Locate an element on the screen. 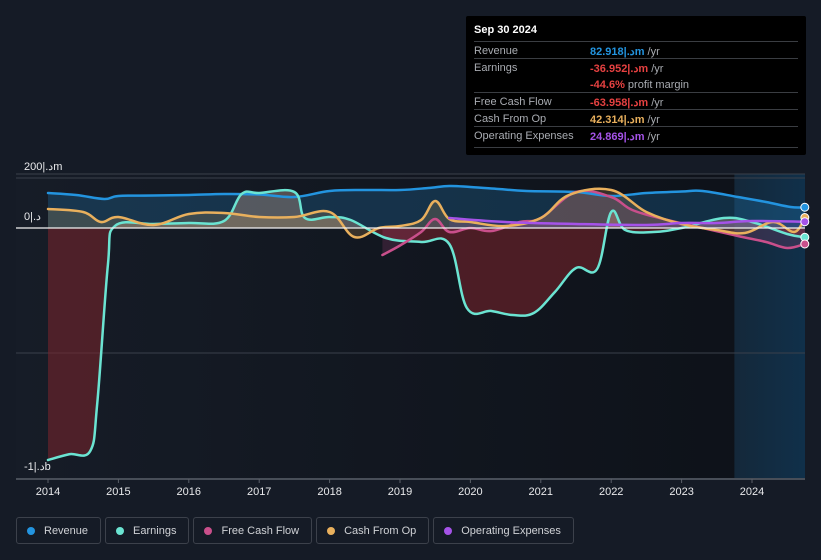  legend-item-operating-expenses: Operating Expenses is located at coordinates (503, 530).